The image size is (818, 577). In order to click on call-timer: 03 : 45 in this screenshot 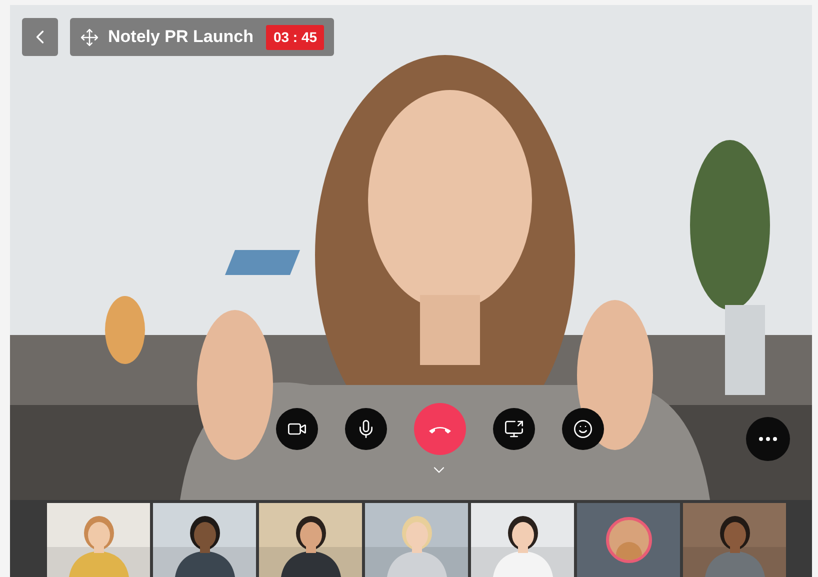, I will do `click(295, 37)`.